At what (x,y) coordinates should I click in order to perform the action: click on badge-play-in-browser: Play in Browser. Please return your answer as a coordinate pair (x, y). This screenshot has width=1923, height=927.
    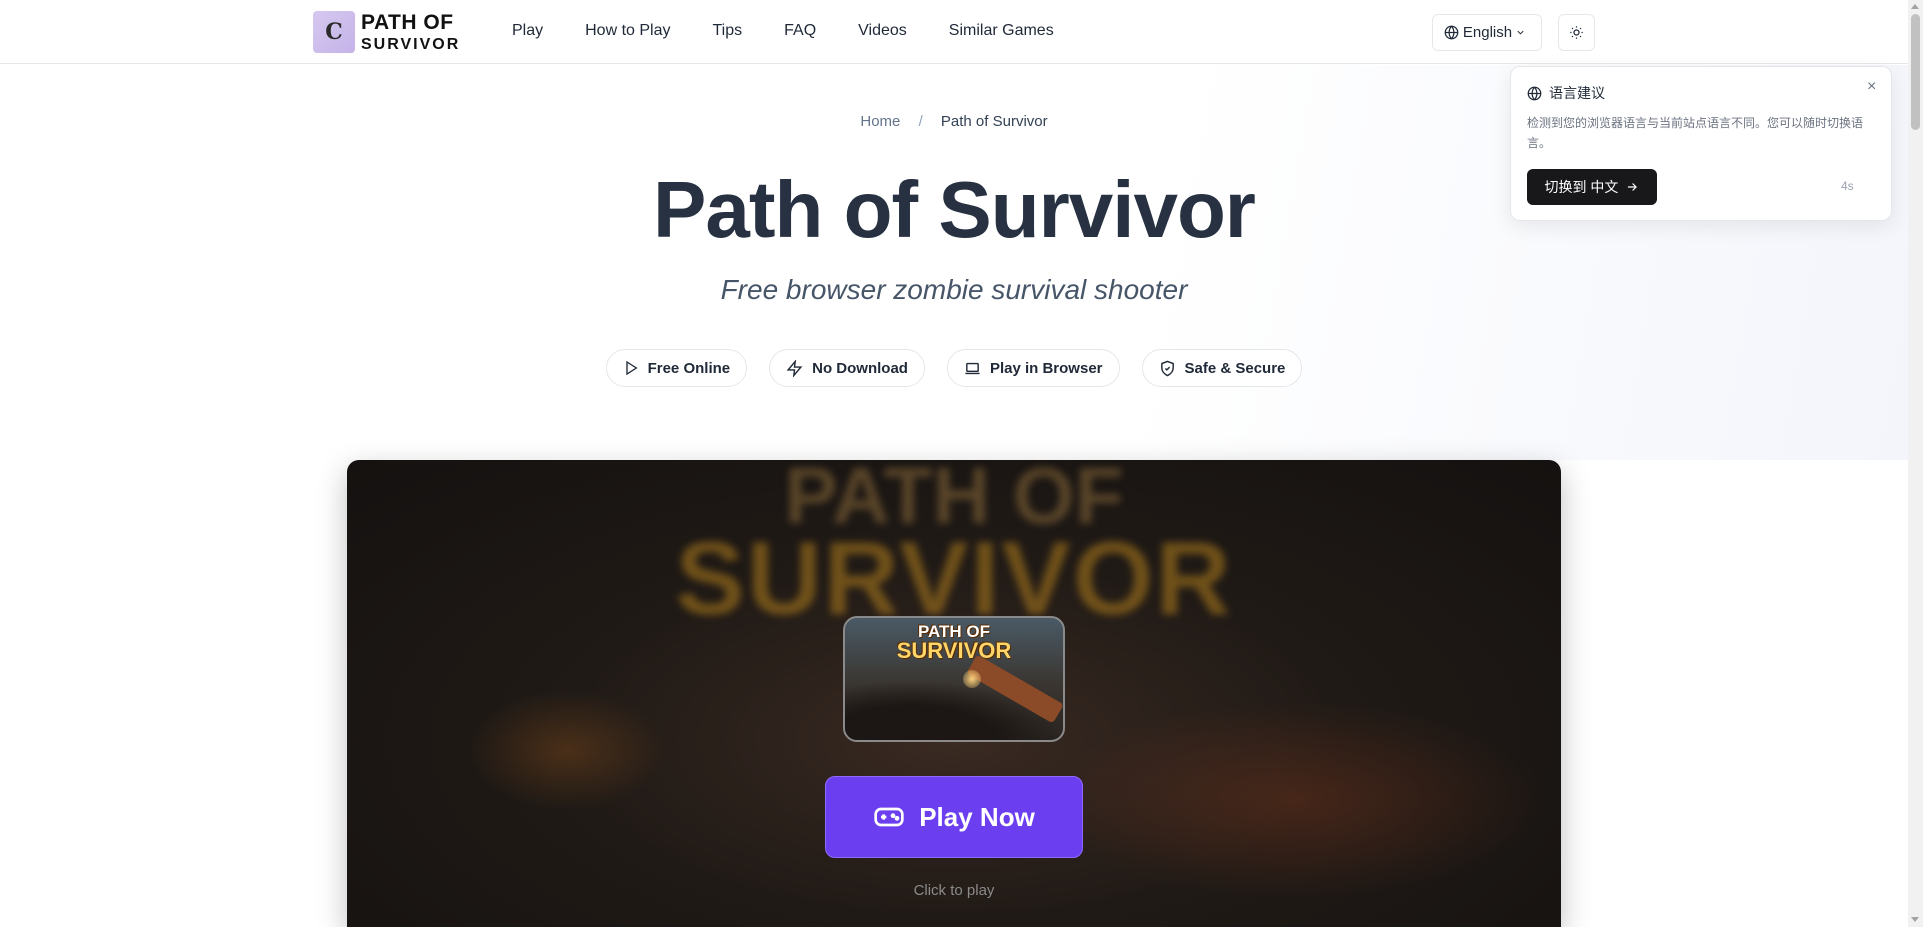
    Looking at the image, I should click on (1033, 368).